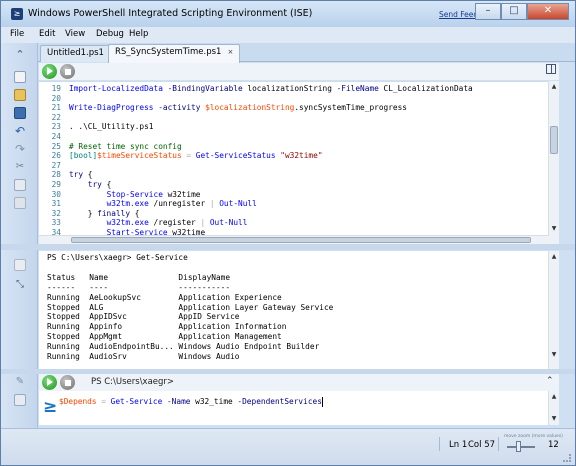 The image size is (576, 466). I want to click on code-line: 23. .\CL_Utility.ps1, so click(294, 127).